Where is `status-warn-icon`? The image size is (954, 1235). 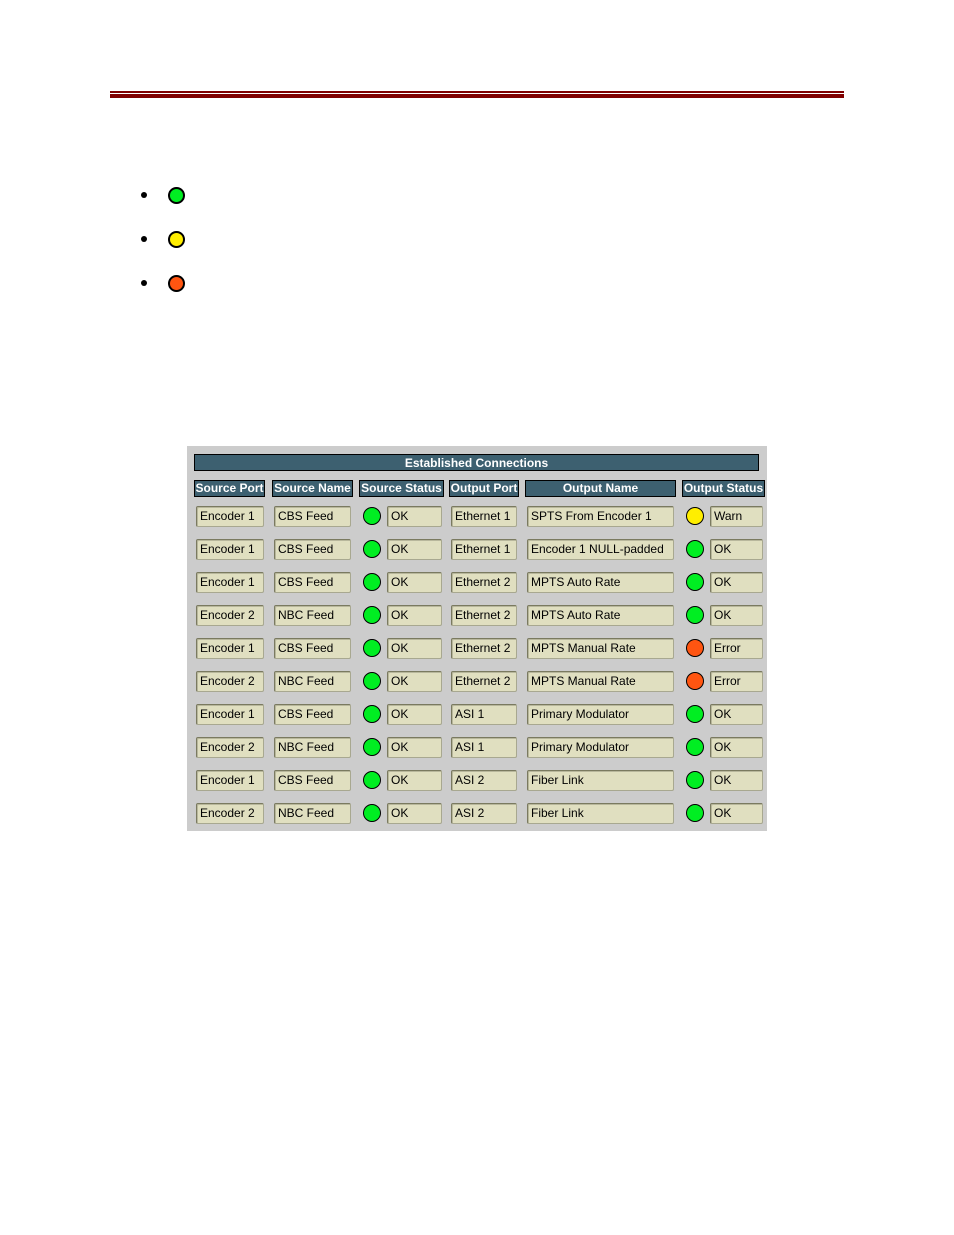 status-warn-icon is located at coordinates (176, 239).